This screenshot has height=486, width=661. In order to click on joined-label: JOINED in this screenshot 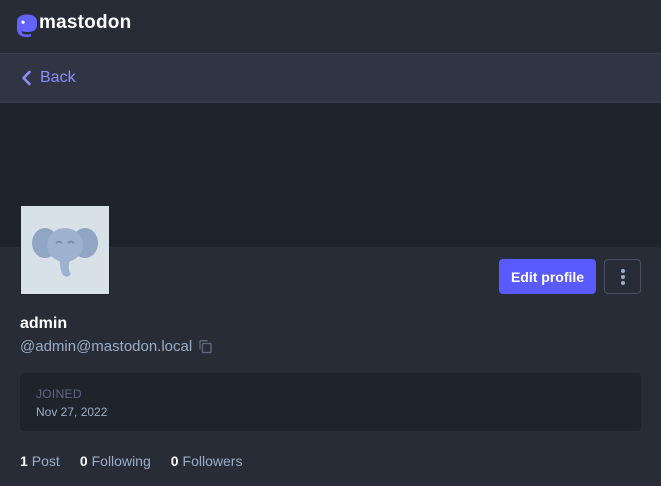, I will do `click(59, 394)`.